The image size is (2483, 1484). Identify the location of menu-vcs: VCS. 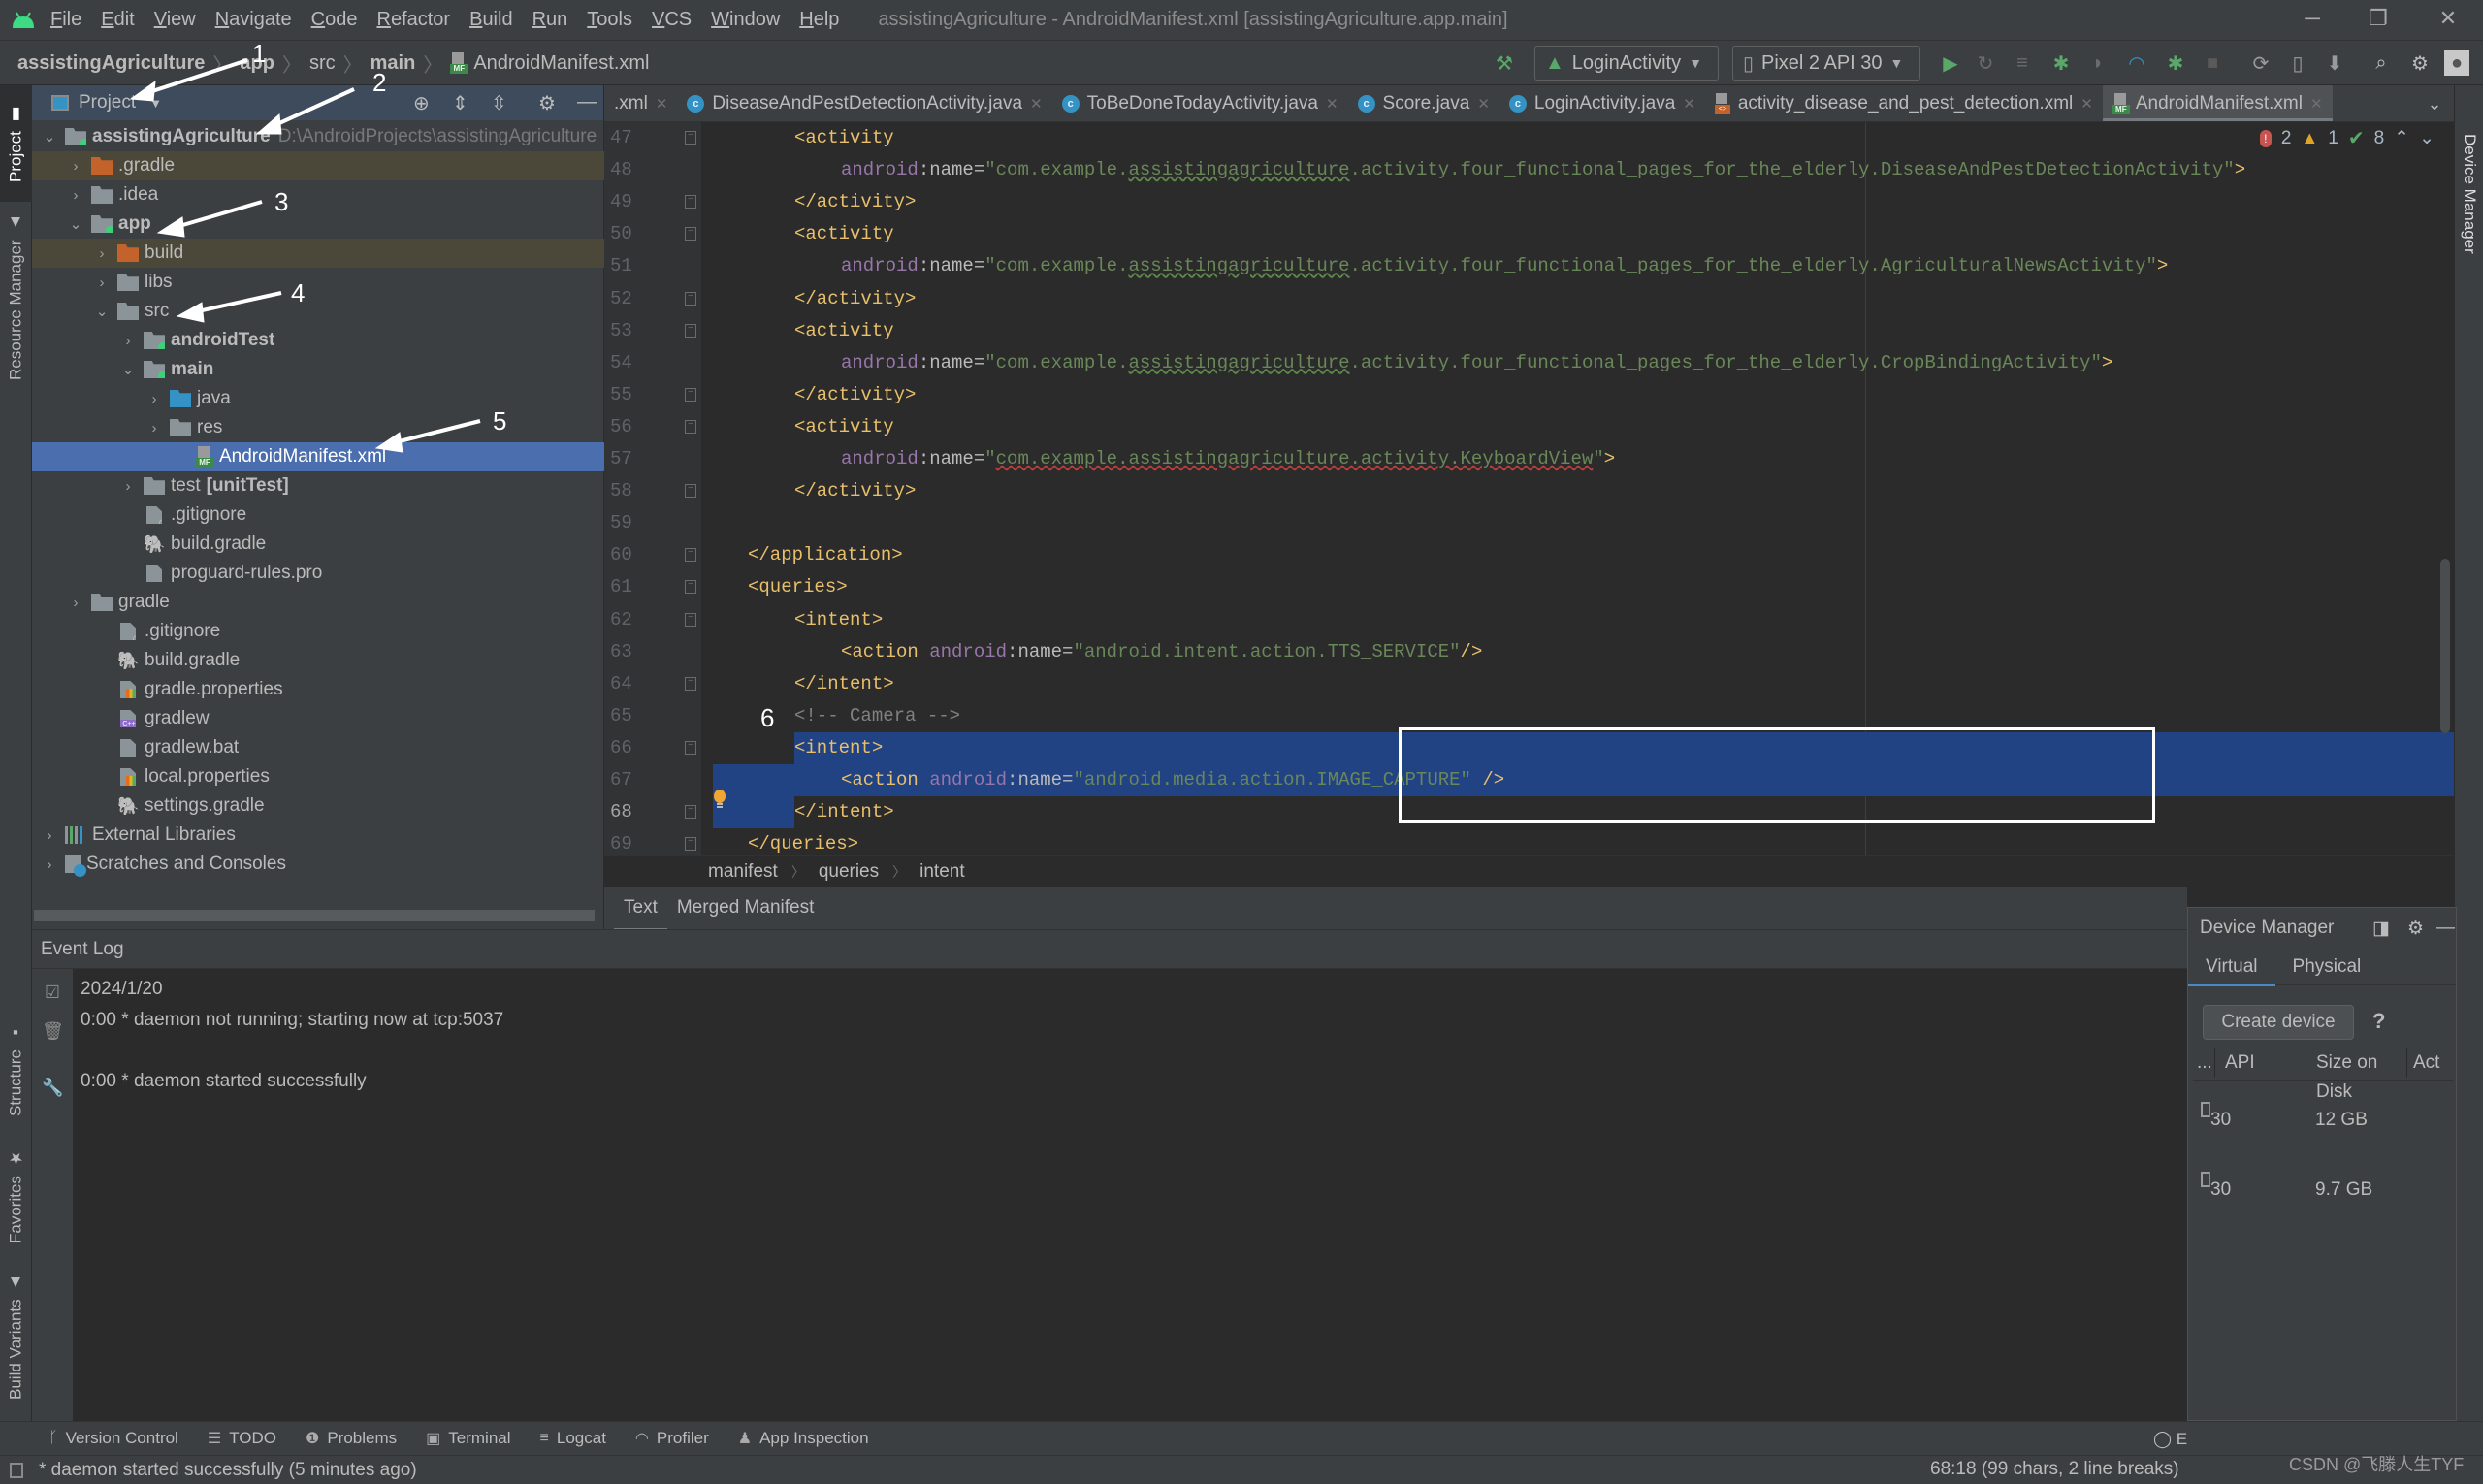
(672, 20).